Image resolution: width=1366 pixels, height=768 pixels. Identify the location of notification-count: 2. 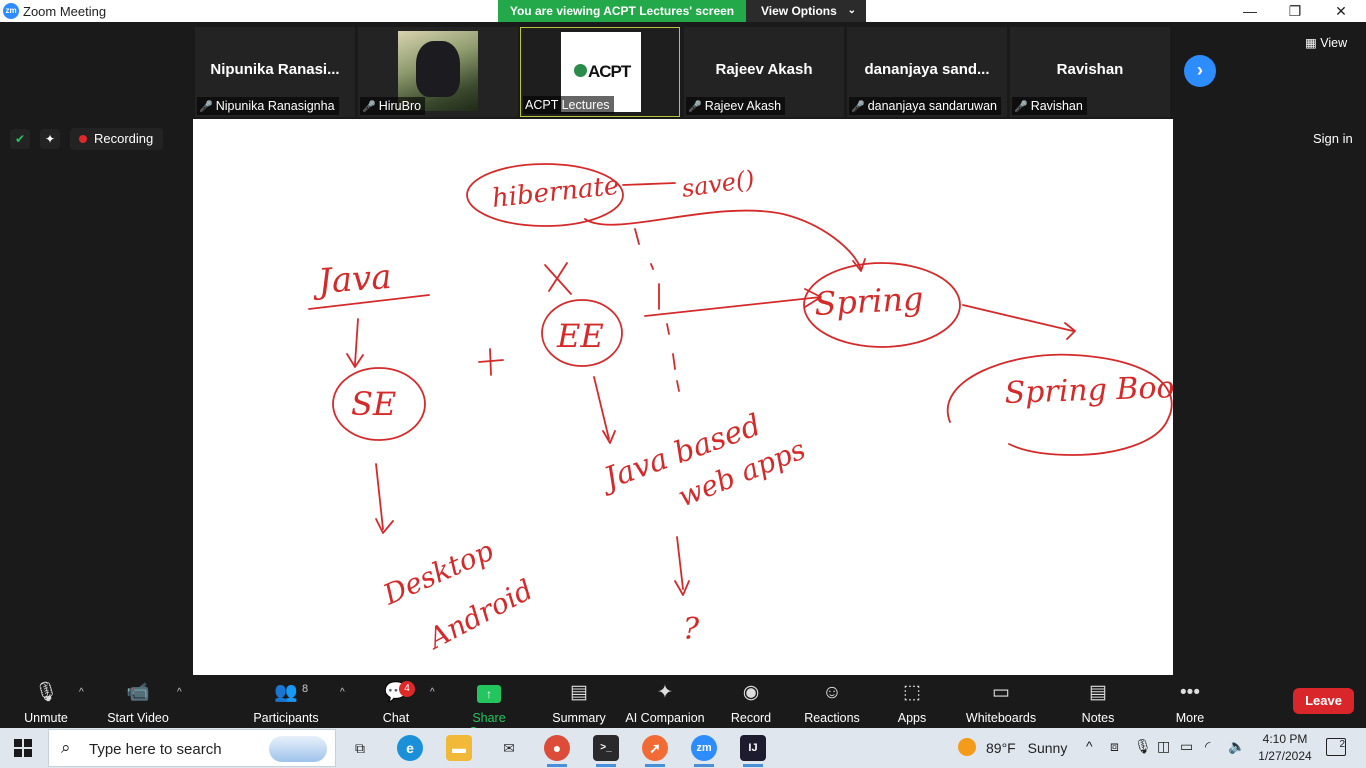
(1342, 744).